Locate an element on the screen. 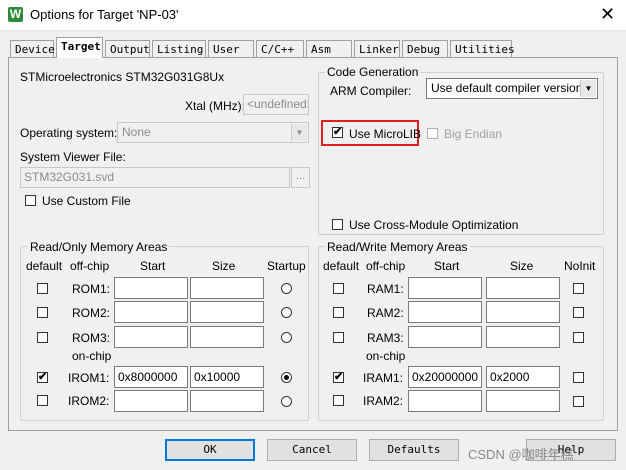 The width and height of the screenshot is (626, 470). irom1-size-field: 0x10000 is located at coordinates (227, 377).